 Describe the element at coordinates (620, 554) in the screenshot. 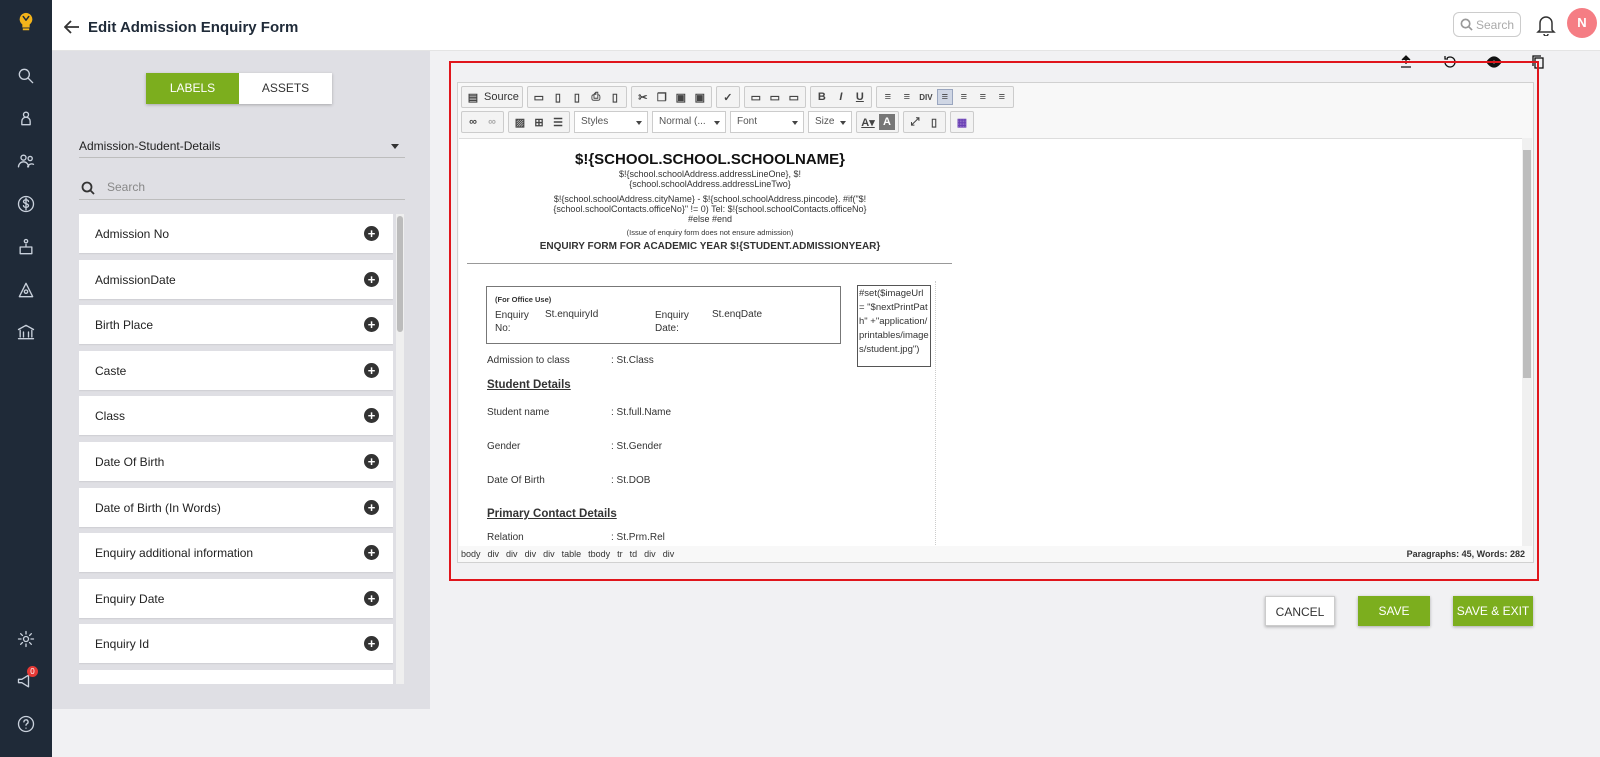

I see `path-item: tr` at that location.